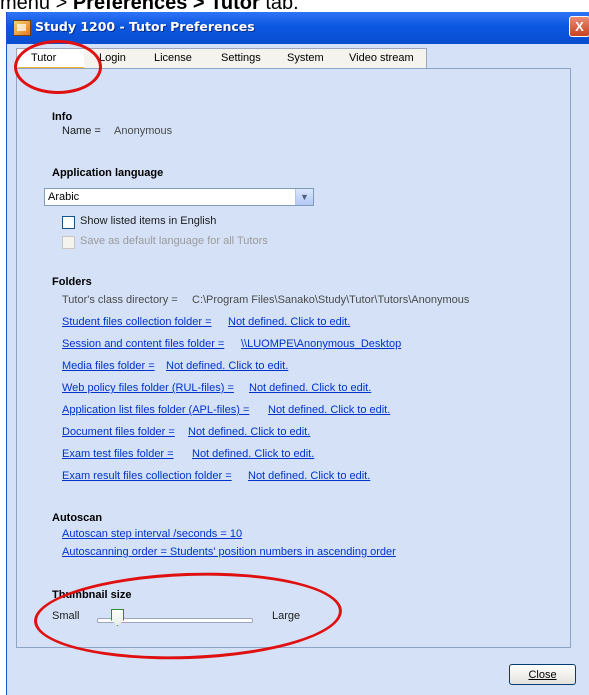 The width and height of the screenshot is (589, 695). What do you see at coordinates (298, 28) in the screenshot?
I see `title-bar: Study 1200 - Tutor Preferences X` at bounding box center [298, 28].